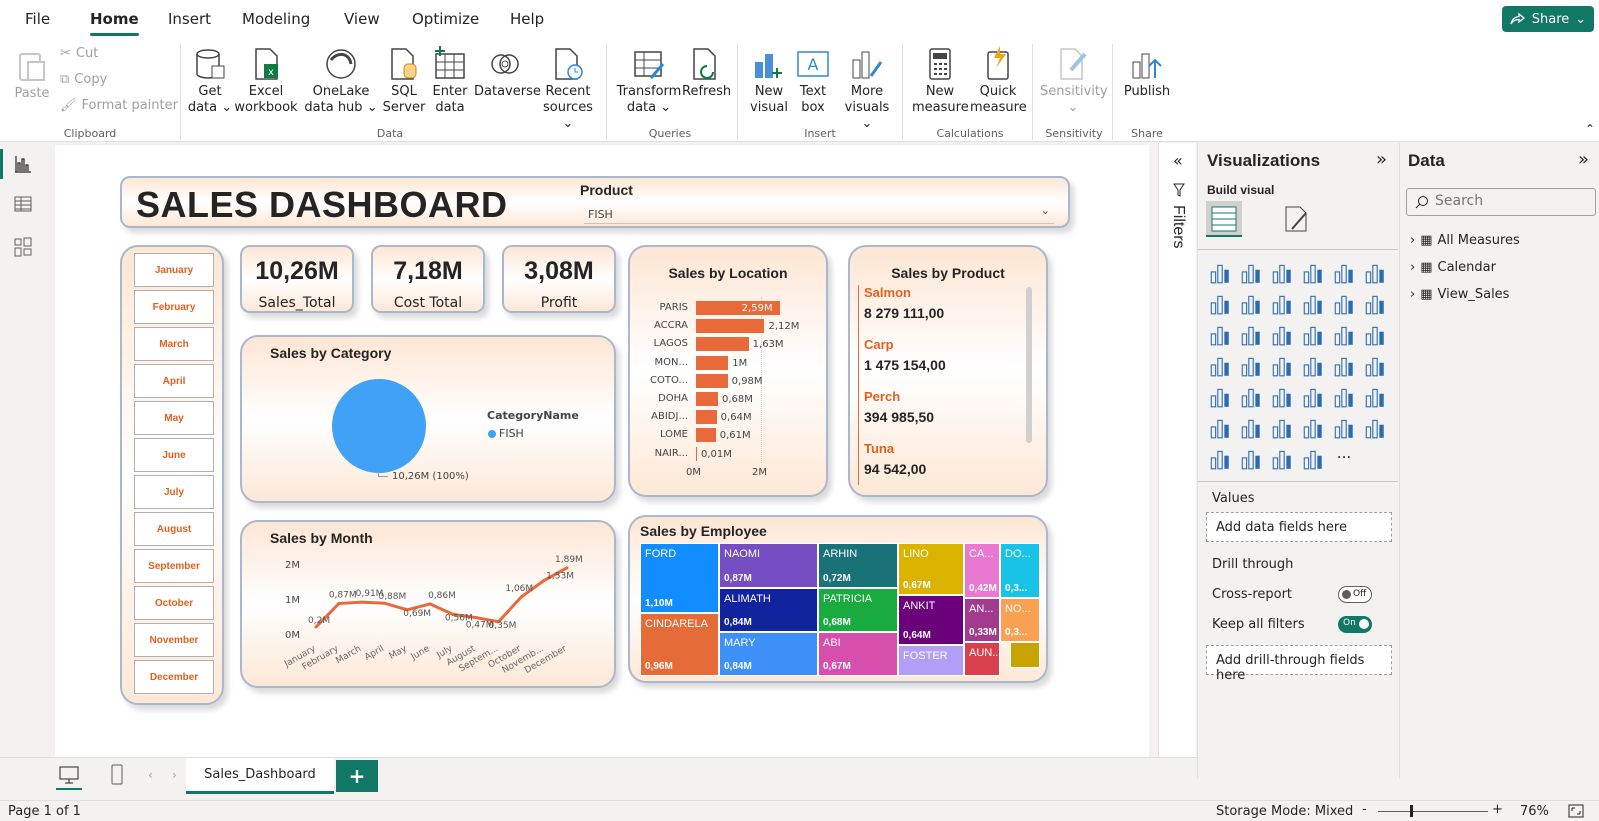  What do you see at coordinates (1375, 273) in the screenshot?
I see `100-column-icon` at bounding box center [1375, 273].